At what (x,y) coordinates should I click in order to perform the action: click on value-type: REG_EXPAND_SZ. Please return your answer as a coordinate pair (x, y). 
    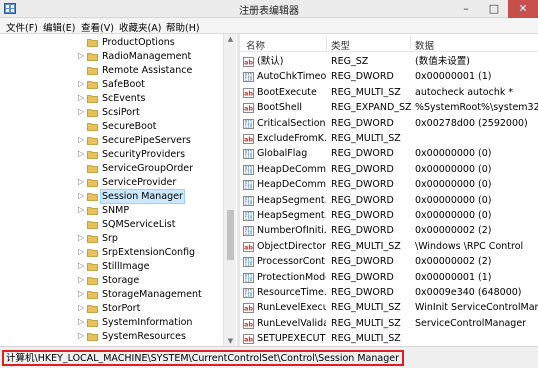
    Looking at the image, I should click on (371, 108).